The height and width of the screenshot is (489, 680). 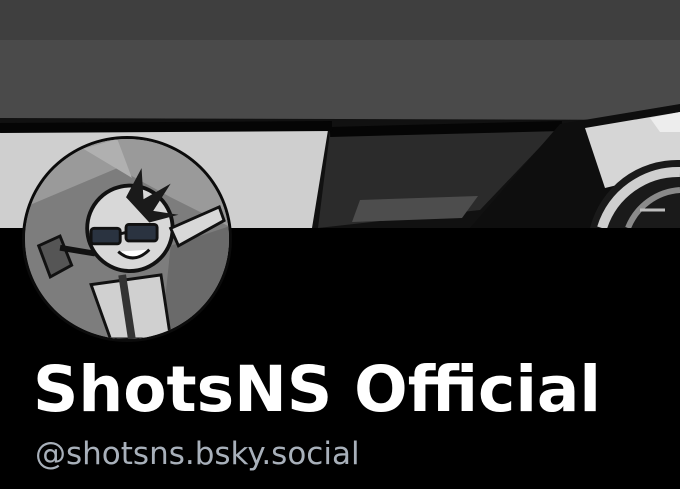 What do you see at coordinates (317, 389) in the screenshot?
I see `display-name: ShotsNS Official` at bounding box center [317, 389].